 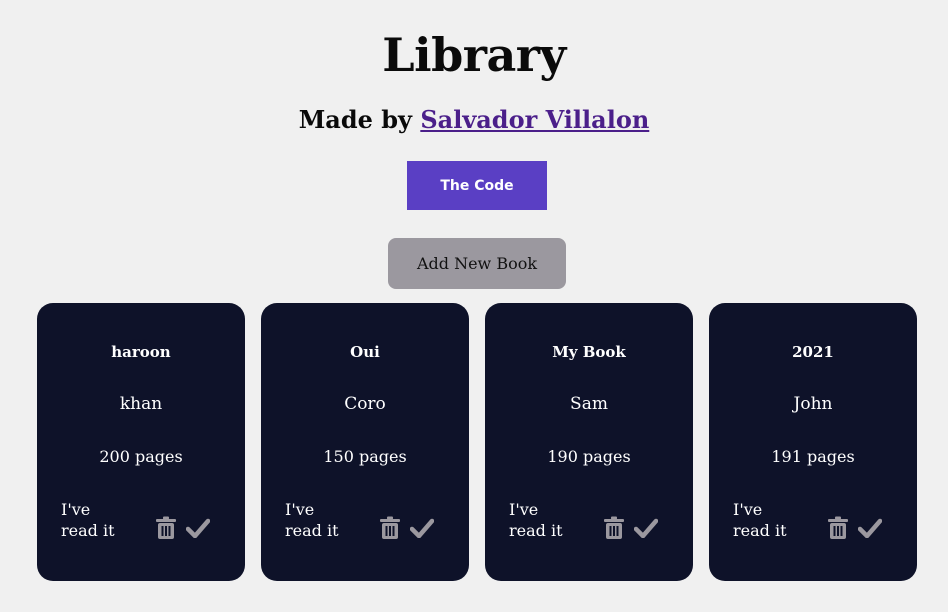 What do you see at coordinates (589, 352) in the screenshot?
I see `book-title: My Book` at bounding box center [589, 352].